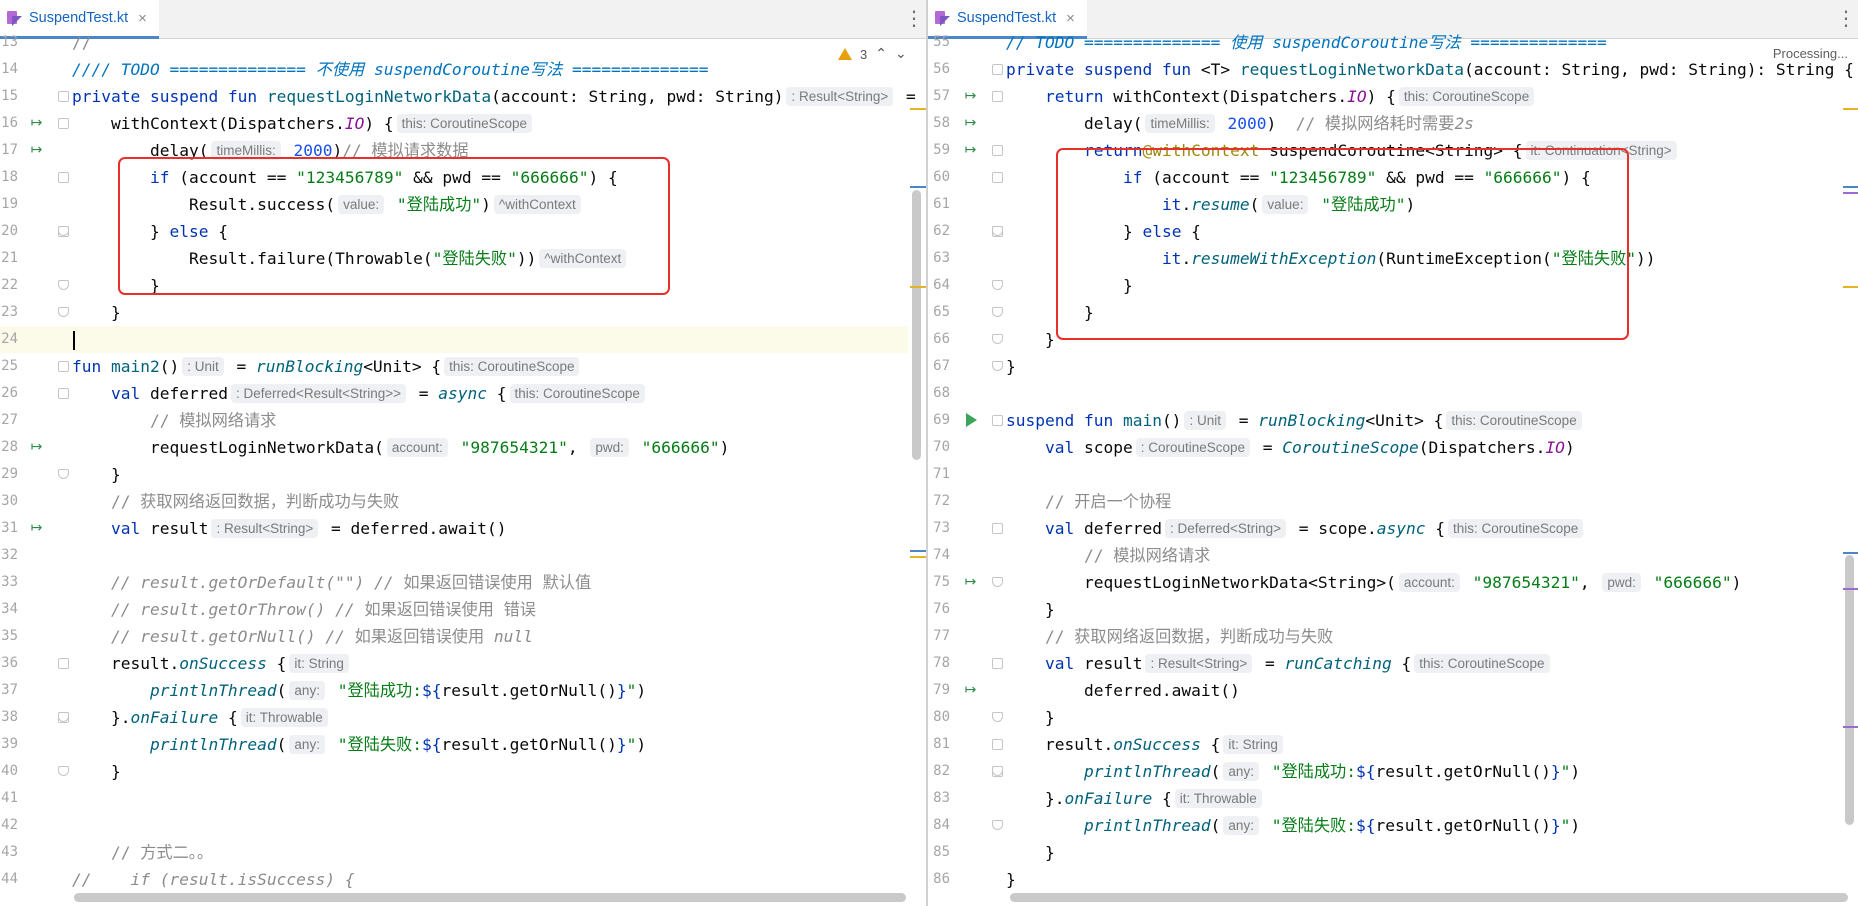 Image resolution: width=1858 pixels, height=906 pixels. What do you see at coordinates (1070, 18) in the screenshot?
I see `close-icon: ×` at bounding box center [1070, 18].